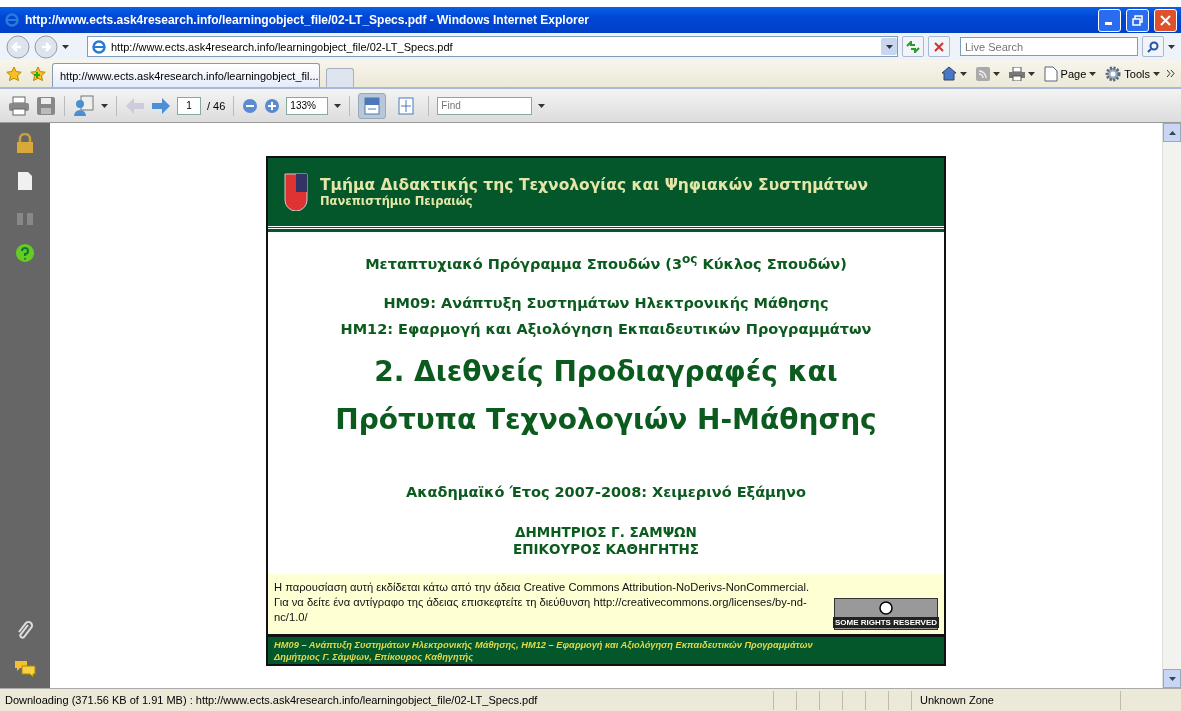 This screenshot has width=1181, height=711. Describe the element at coordinates (1171, 46) in the screenshot. I see `search-caret-icon` at that location.